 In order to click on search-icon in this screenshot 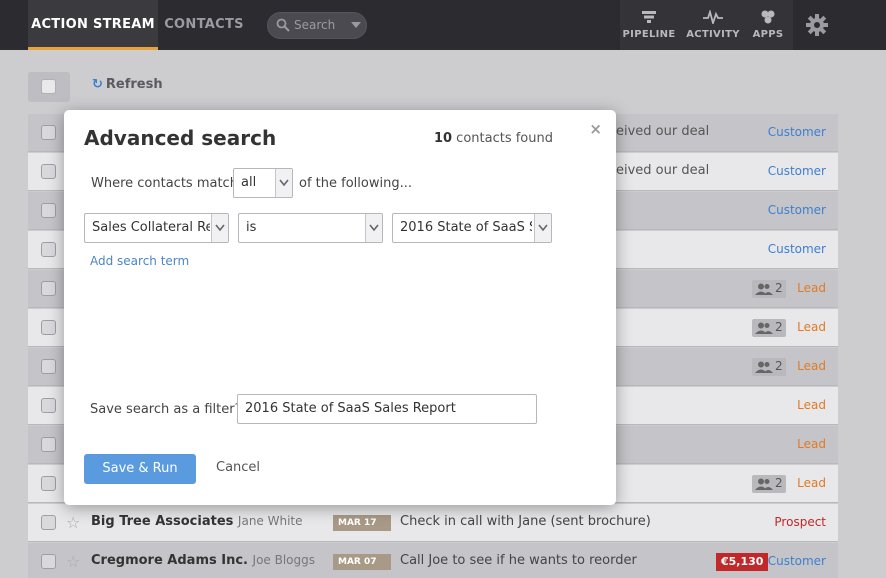, I will do `click(283, 25)`.